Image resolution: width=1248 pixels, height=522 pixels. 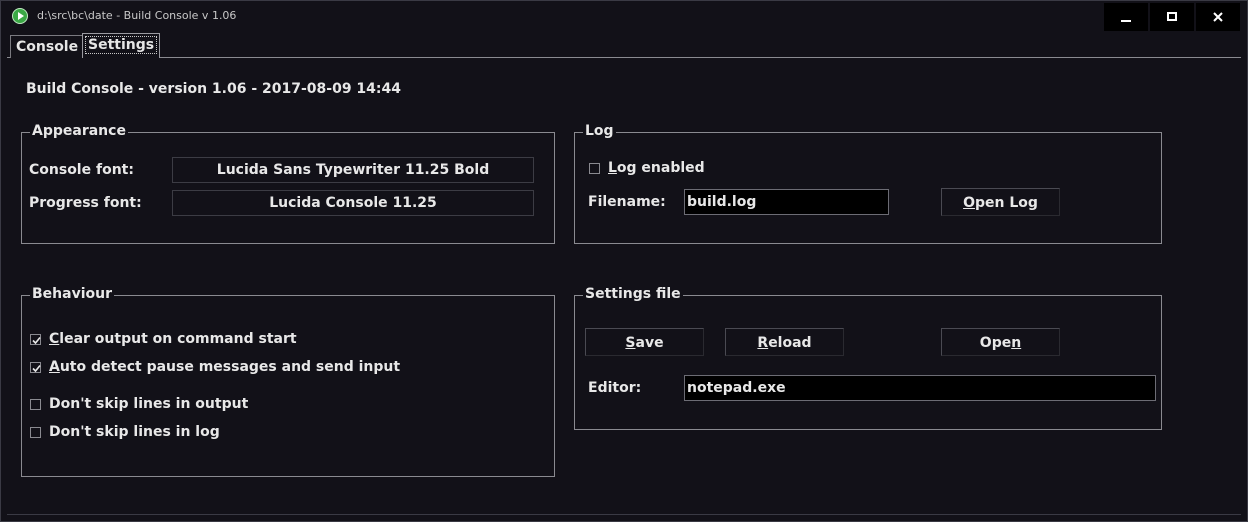 What do you see at coordinates (47, 46) in the screenshot?
I see `tab-console: Console` at bounding box center [47, 46].